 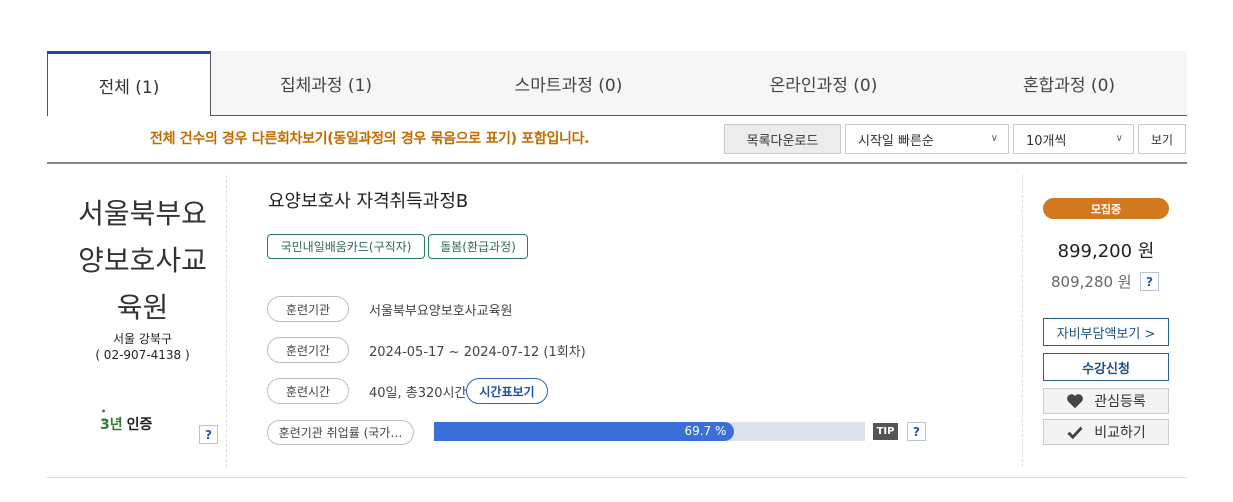 I want to click on status-badge: 모집중, so click(x=1106, y=208).